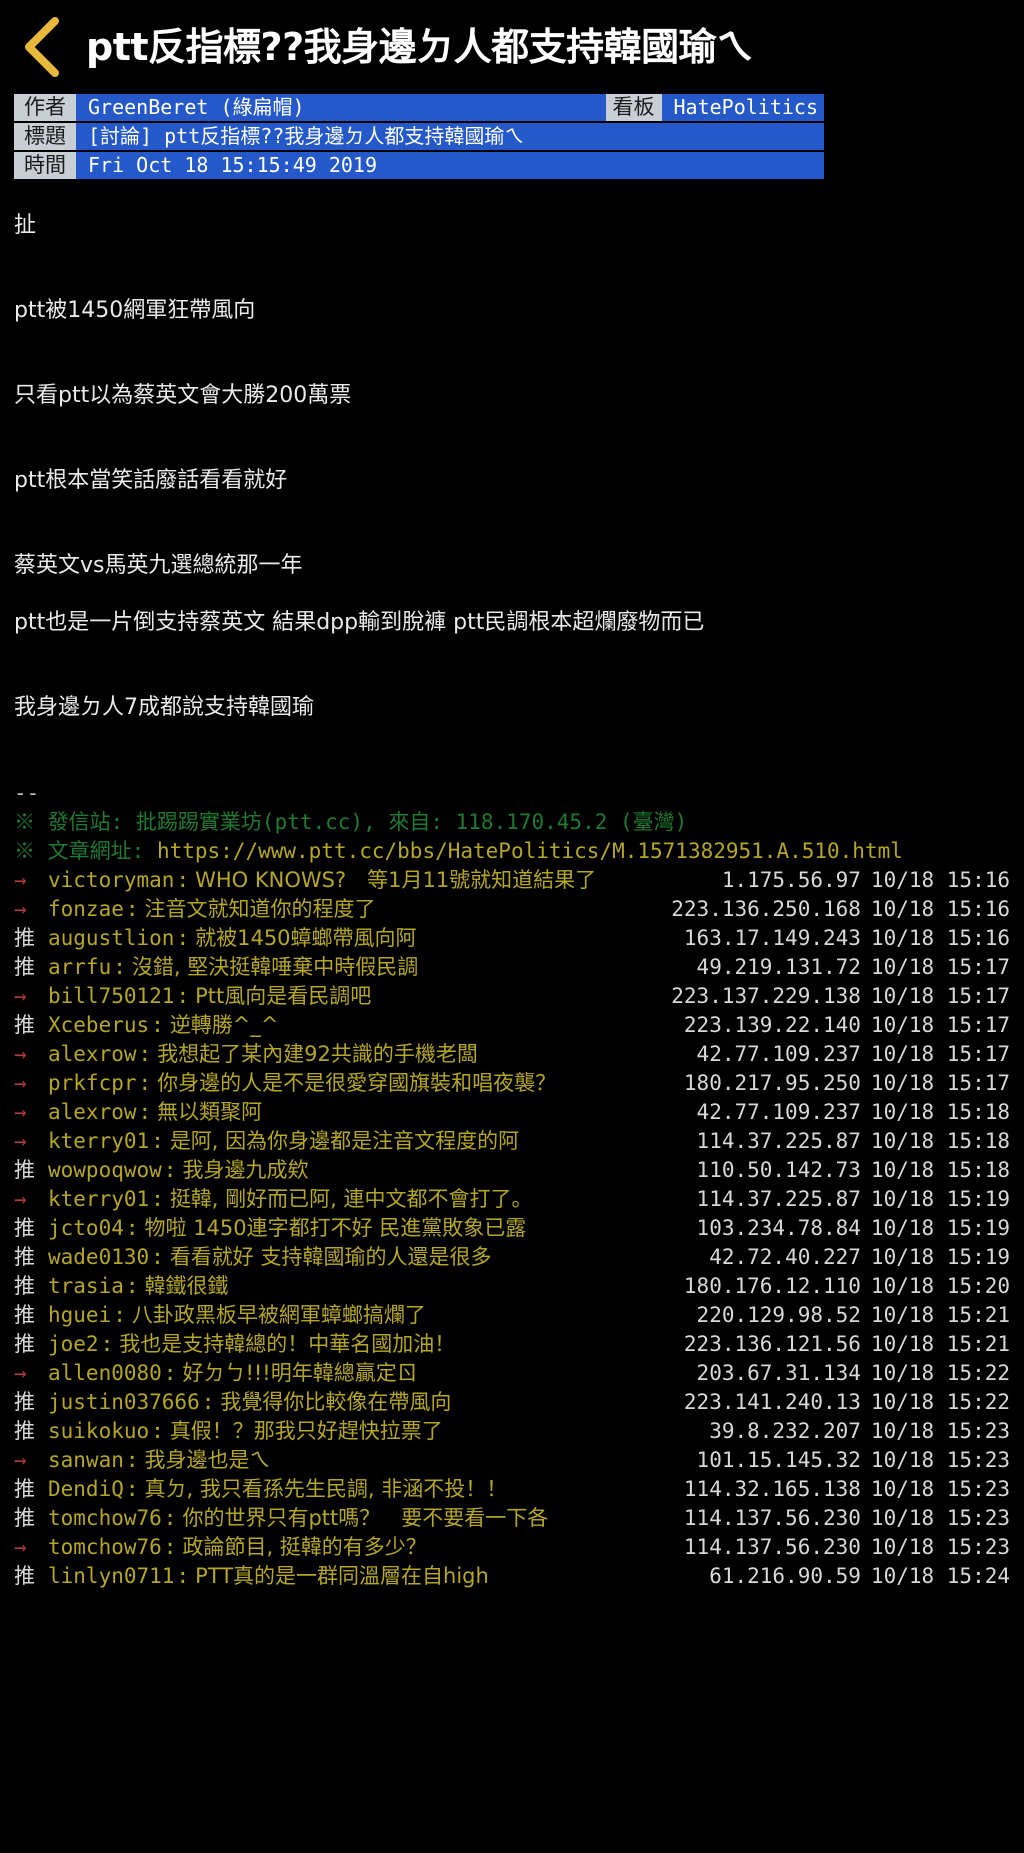 This screenshot has width=1024, height=1853. What do you see at coordinates (106, 1373) in the screenshot?
I see `comment-author: allen0080` at bounding box center [106, 1373].